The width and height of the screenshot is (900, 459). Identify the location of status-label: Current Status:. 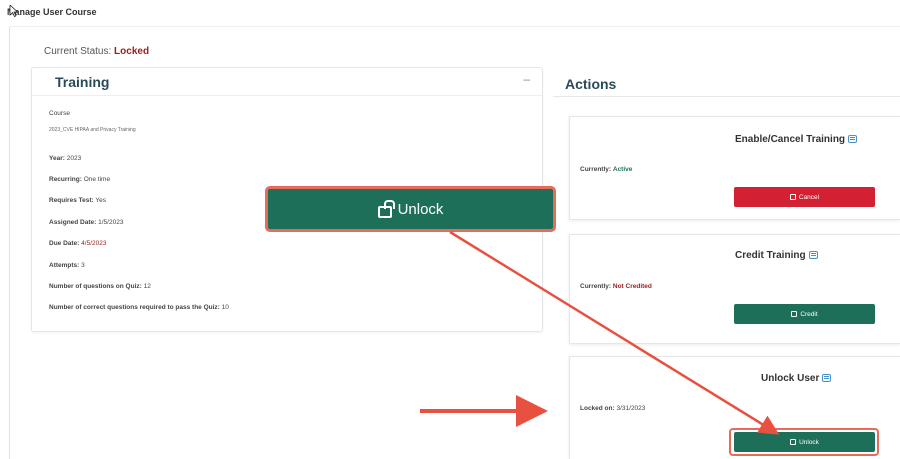
(78, 51).